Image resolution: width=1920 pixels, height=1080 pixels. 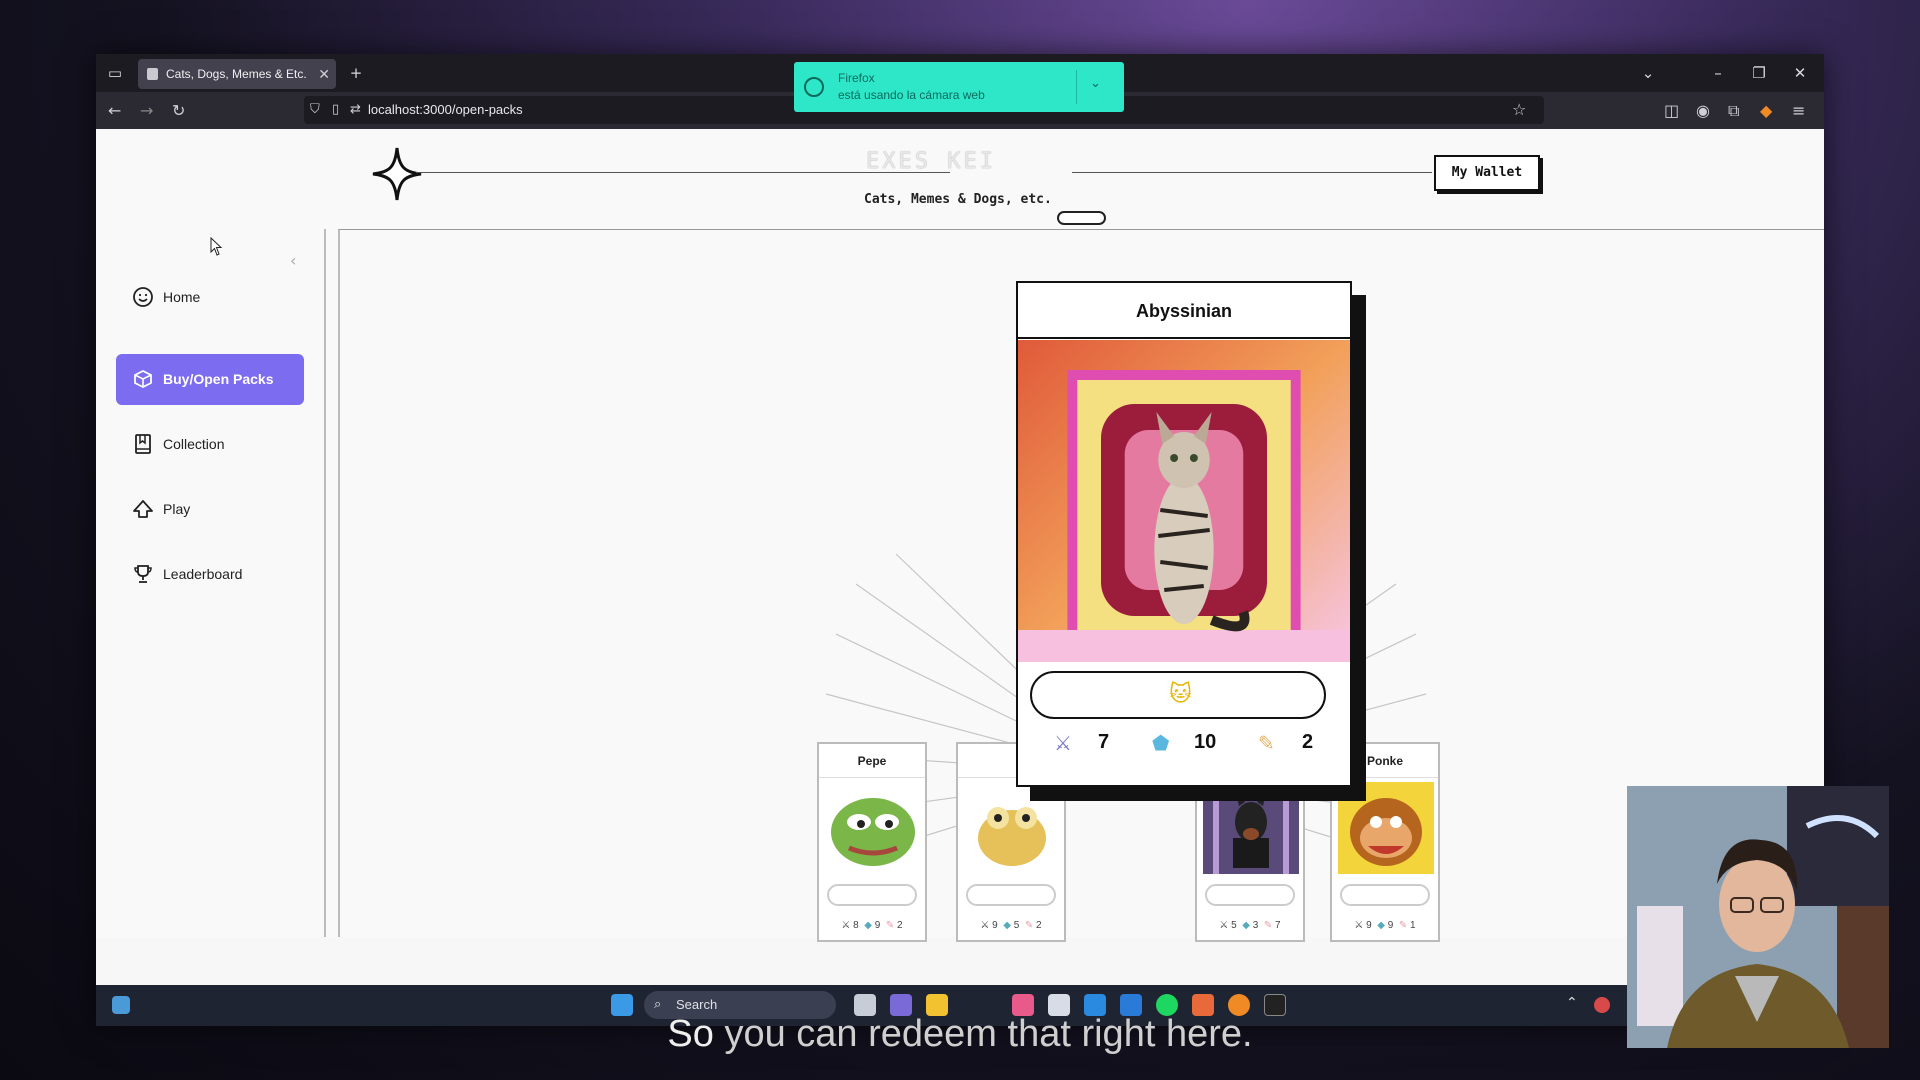 What do you see at coordinates (1063, 743) in the screenshot?
I see `attack-icon: ⚔` at bounding box center [1063, 743].